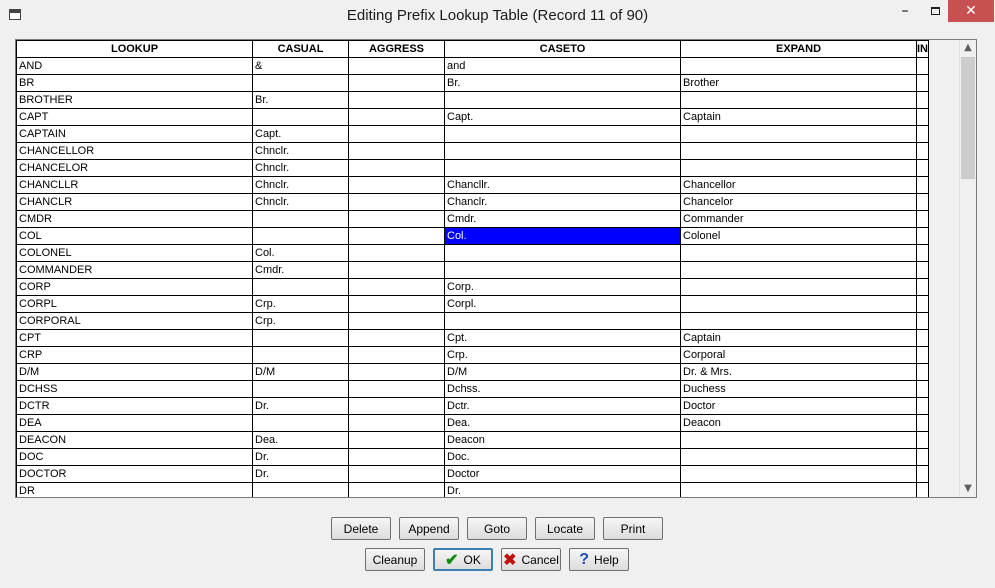  Describe the element at coordinates (134, 253) in the screenshot. I see `cell-lookup: COLONEL` at that location.